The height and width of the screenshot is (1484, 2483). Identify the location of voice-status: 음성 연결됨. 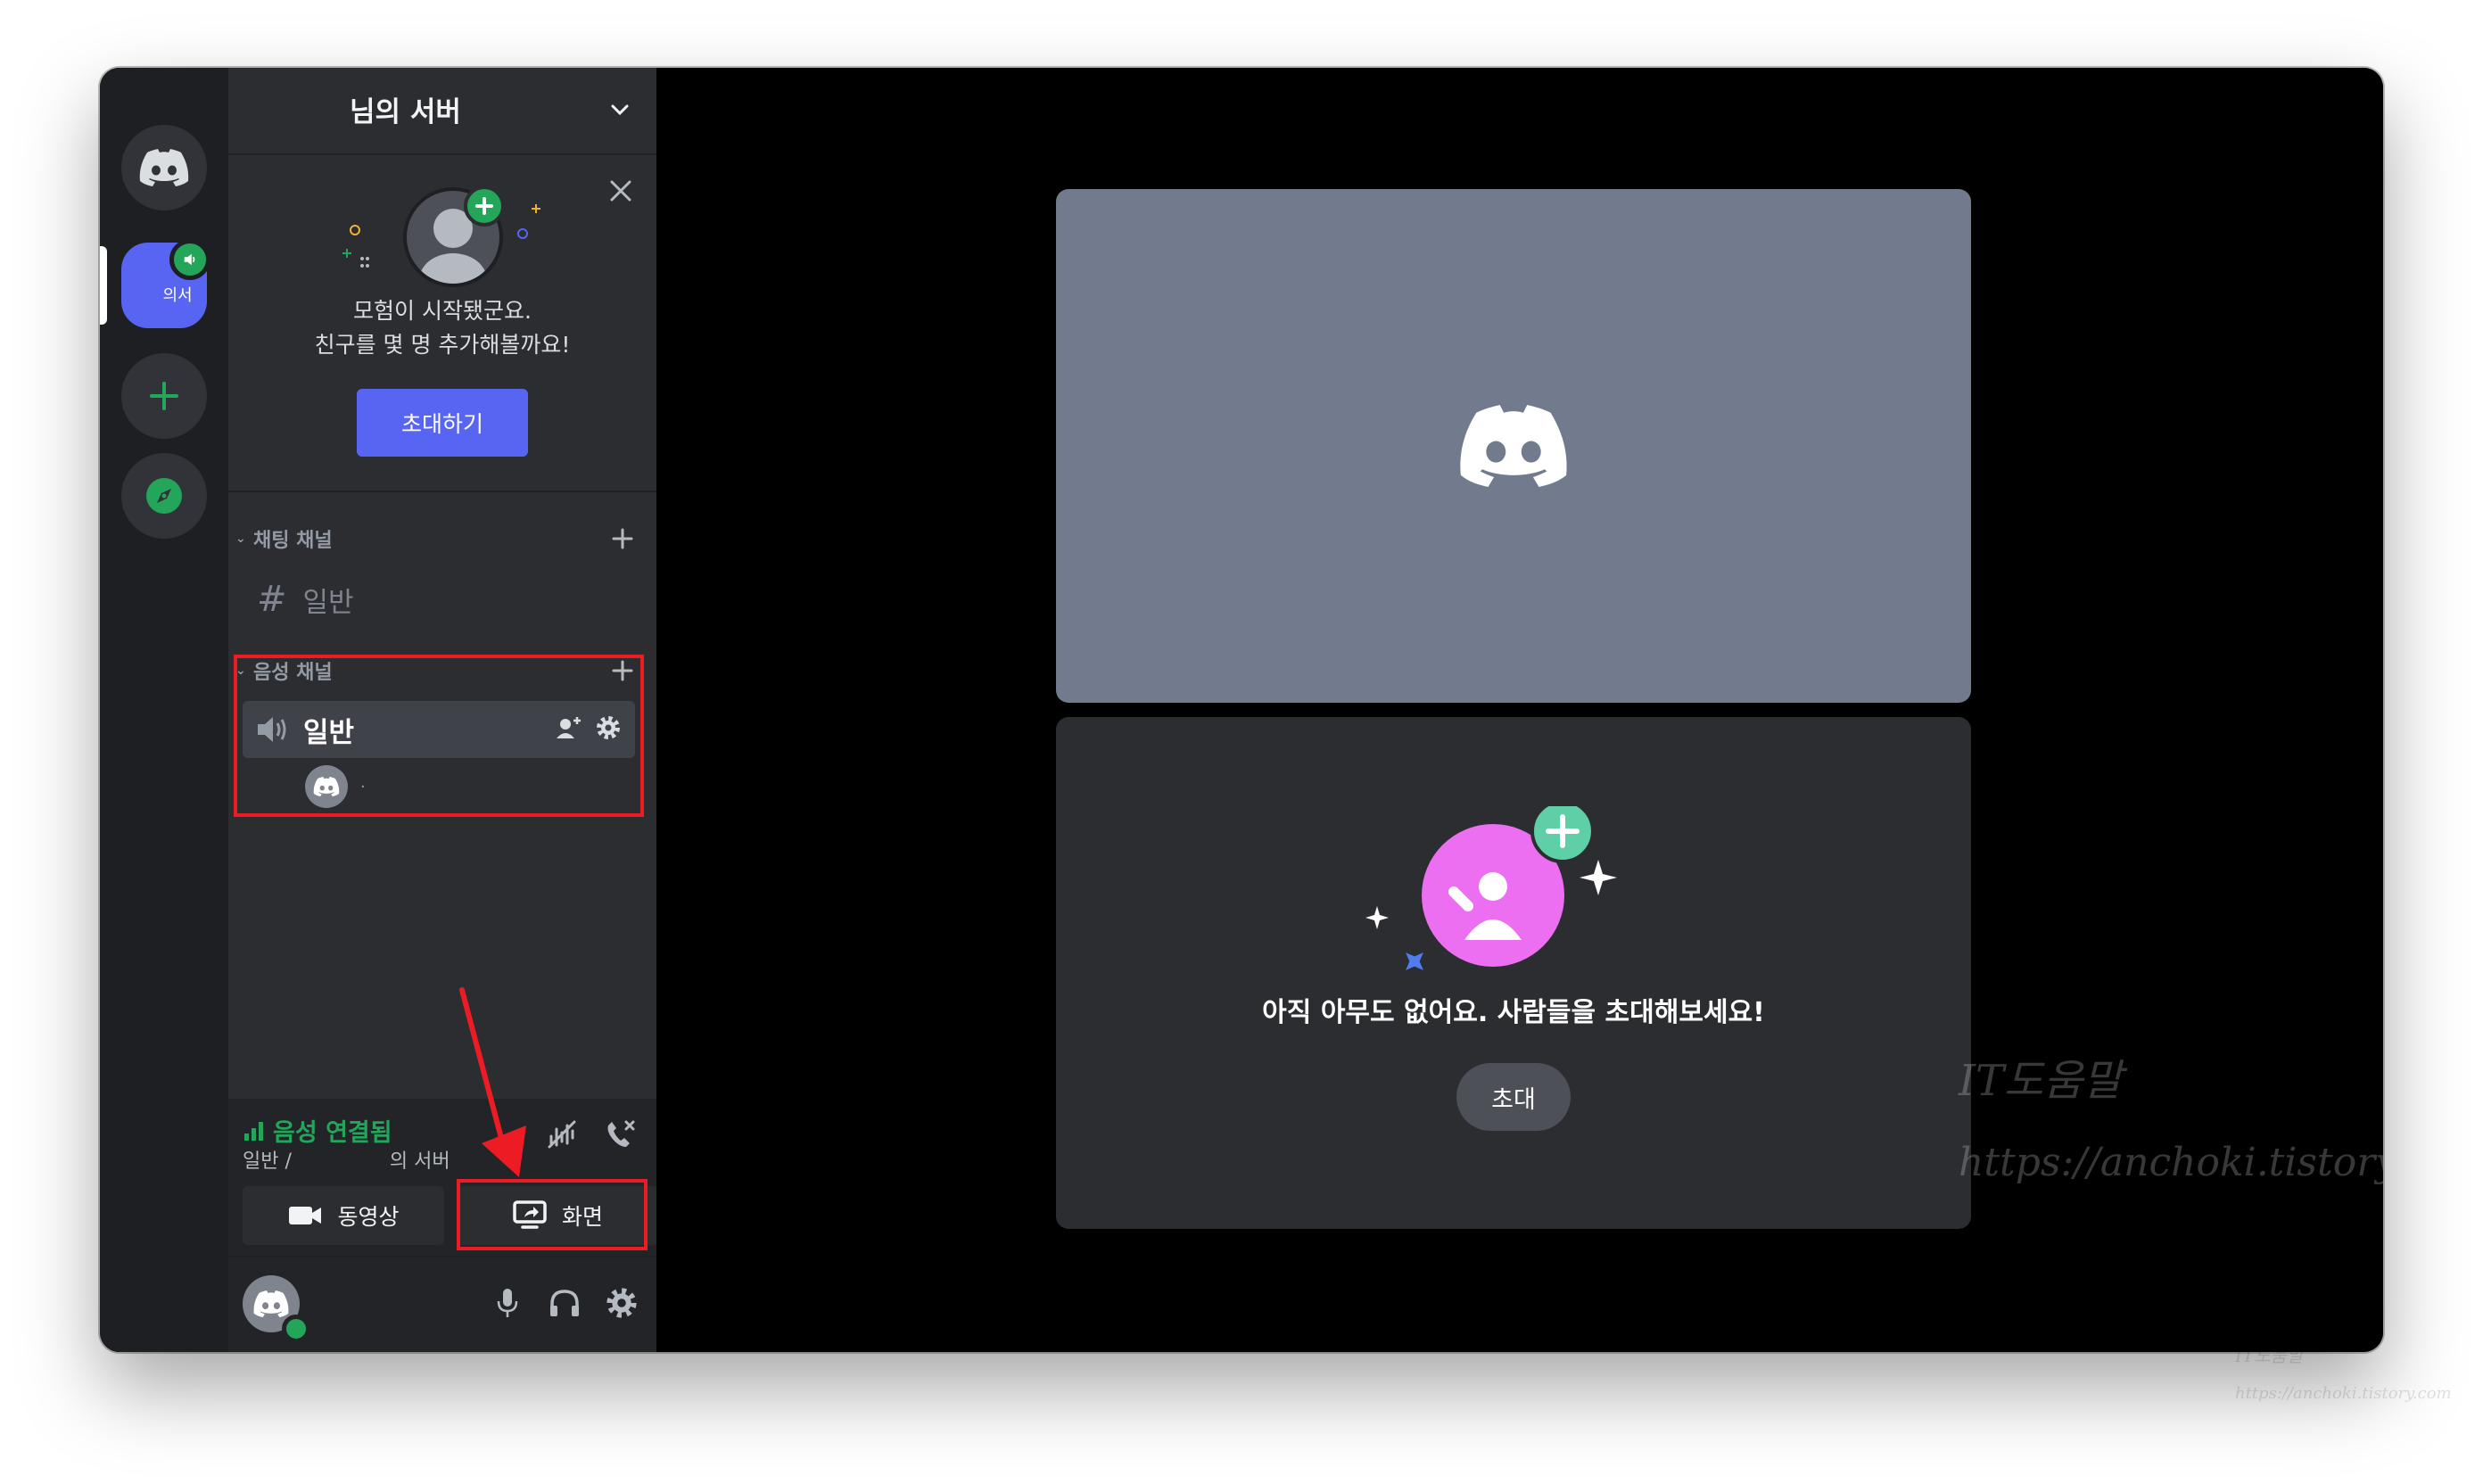
(317, 1131).